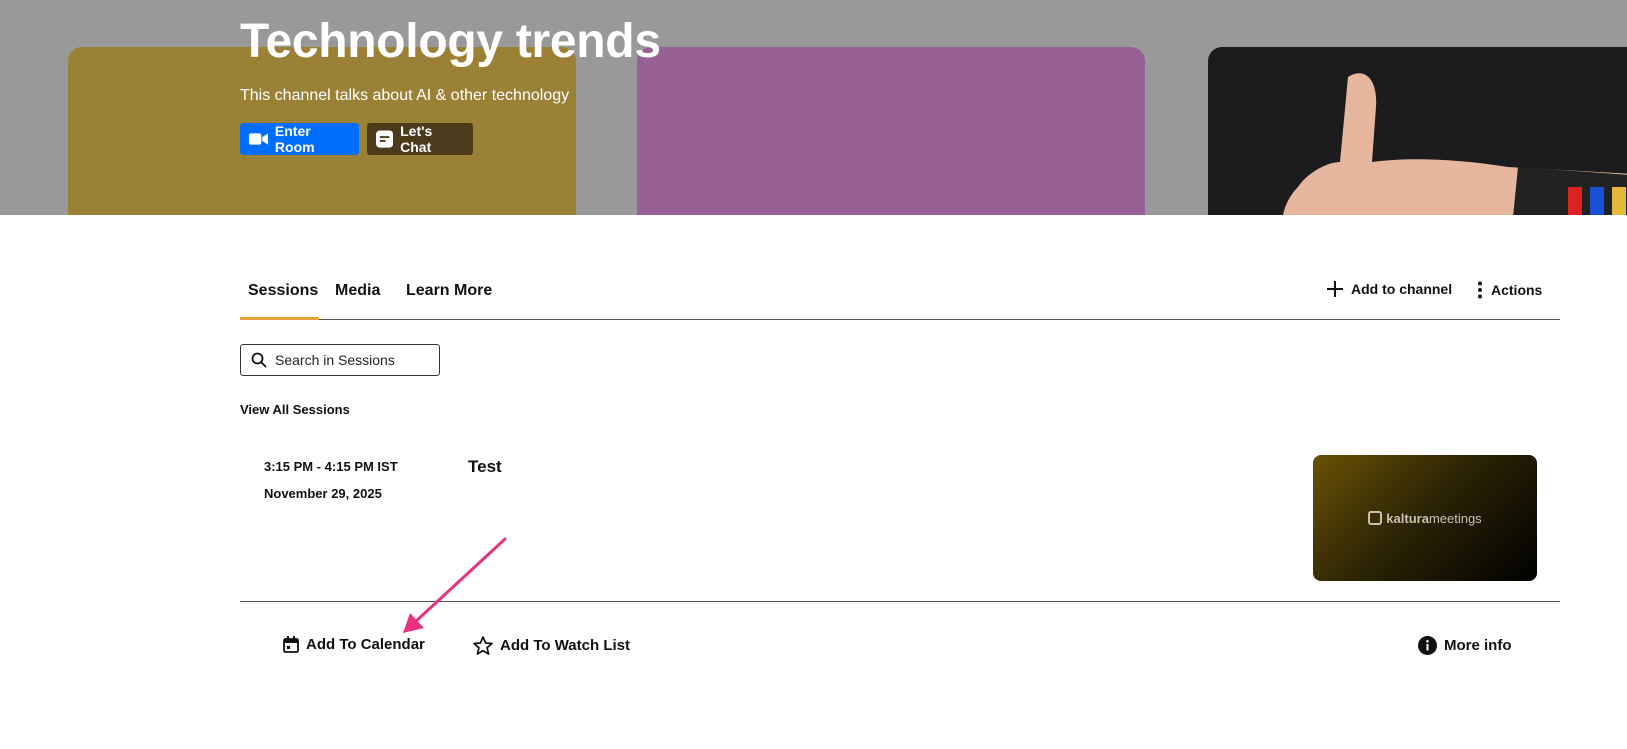  I want to click on session-title: Test, so click(485, 467).